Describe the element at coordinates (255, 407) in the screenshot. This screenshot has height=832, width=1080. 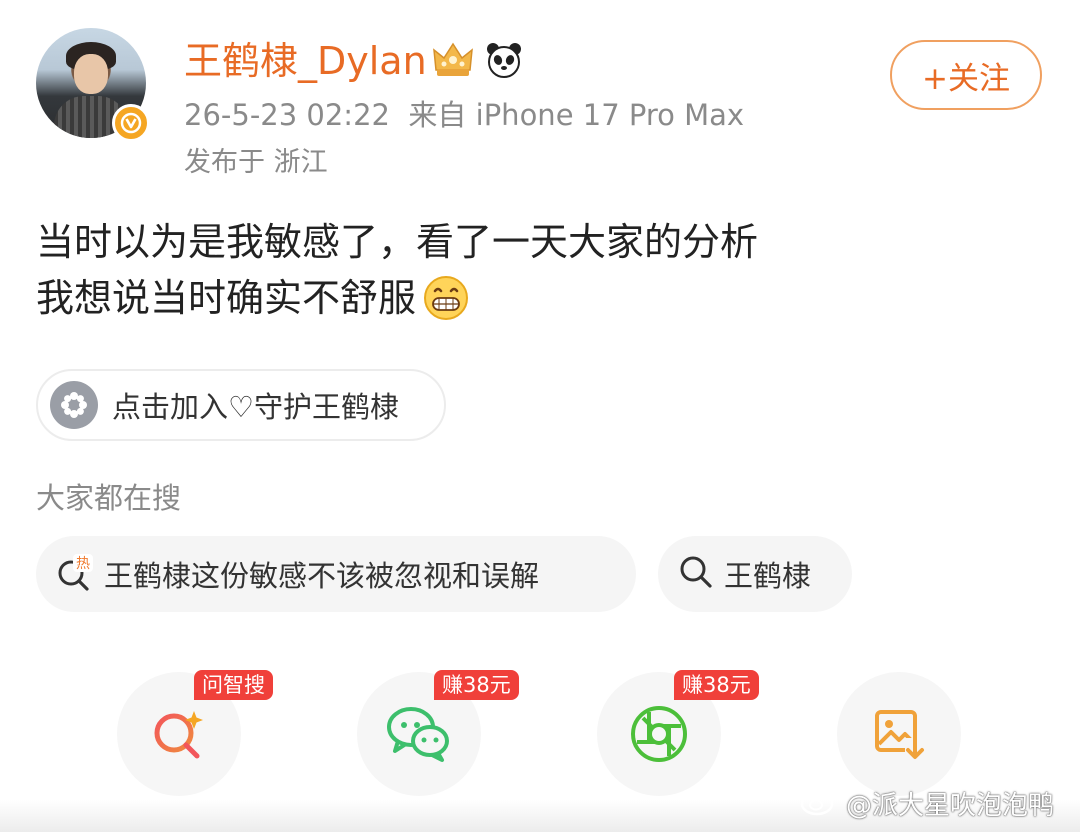
I see `join-label: 点击加入♡守护王鹤棣` at that location.